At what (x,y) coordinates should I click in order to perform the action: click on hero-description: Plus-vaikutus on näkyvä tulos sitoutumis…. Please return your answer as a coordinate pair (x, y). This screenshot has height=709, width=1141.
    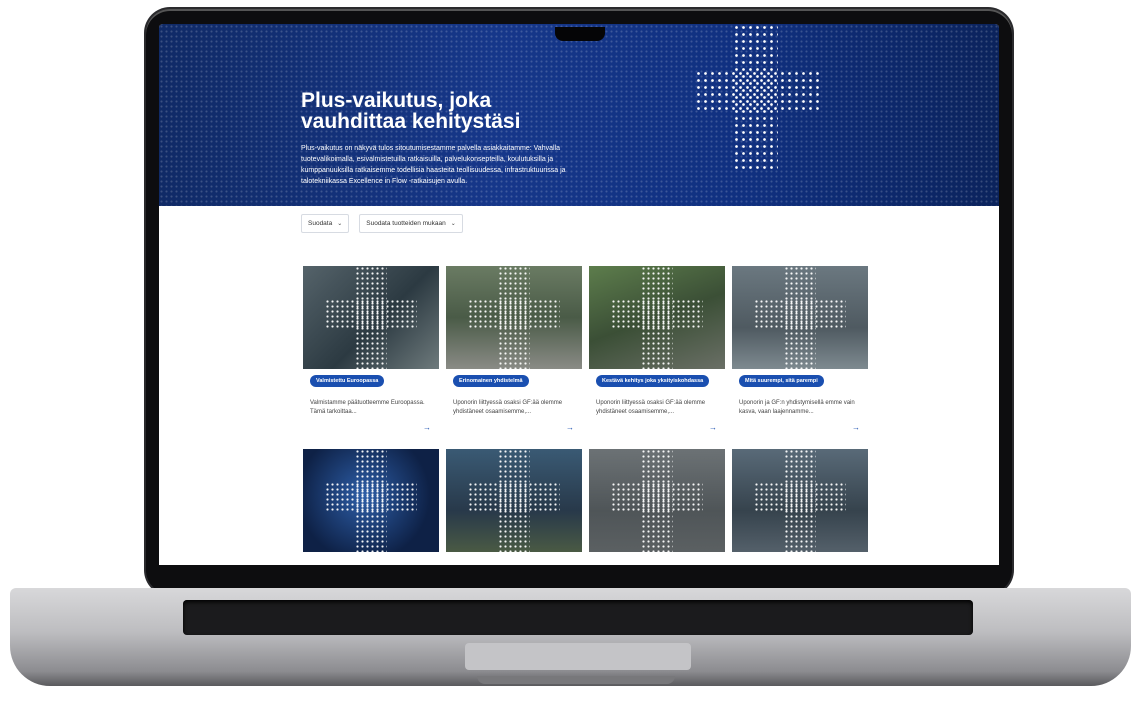
    Looking at the image, I should click on (433, 165).